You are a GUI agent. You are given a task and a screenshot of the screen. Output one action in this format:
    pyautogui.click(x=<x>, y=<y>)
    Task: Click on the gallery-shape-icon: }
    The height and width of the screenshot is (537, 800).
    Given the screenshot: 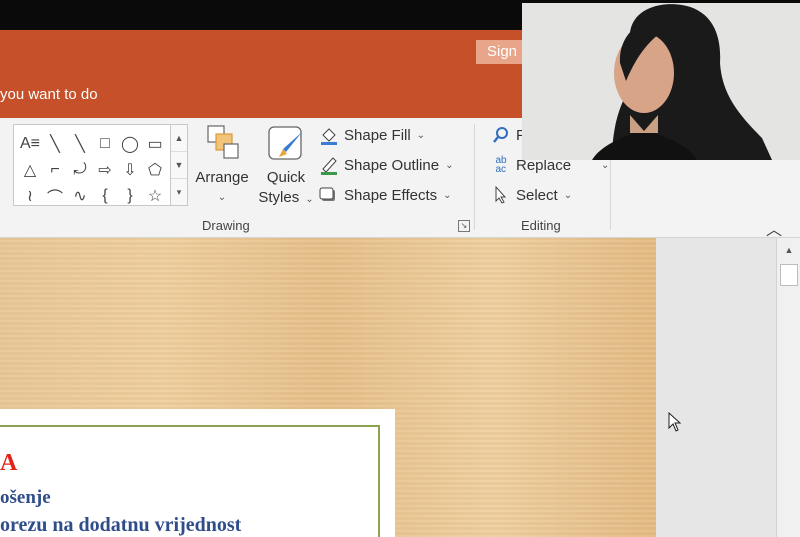 What is the action you would take?
    pyautogui.click(x=130, y=196)
    